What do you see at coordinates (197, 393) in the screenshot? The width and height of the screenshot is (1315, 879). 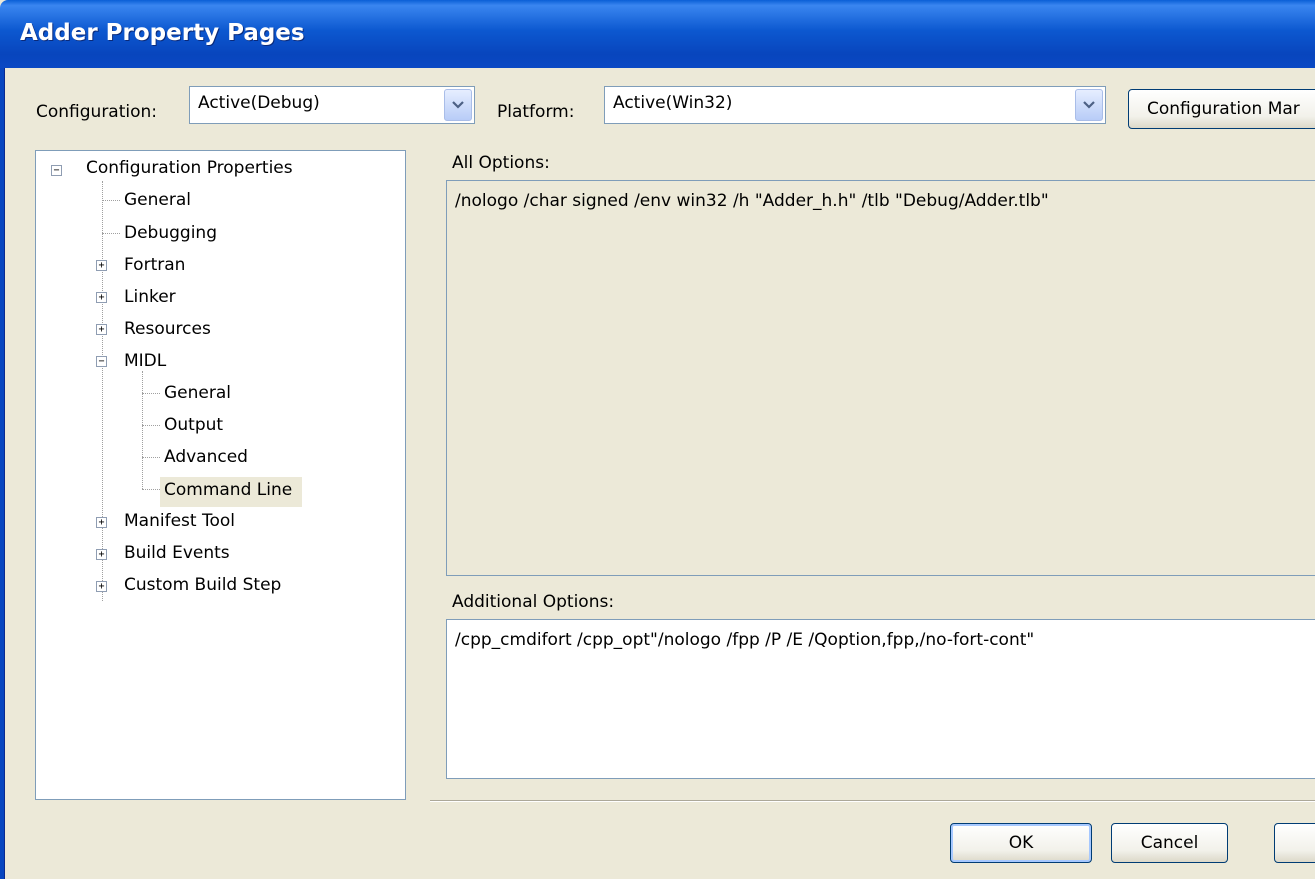 I see `tree-item-midl-general: General` at bounding box center [197, 393].